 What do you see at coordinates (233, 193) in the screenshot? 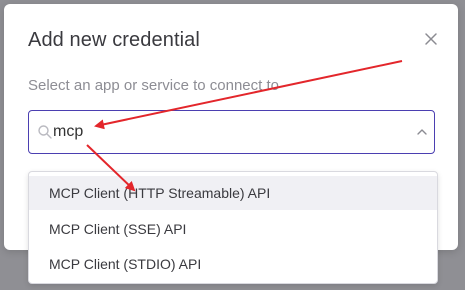
I see `option-mcp-client-http-streamable: MCP Client (HTTP Streamable) API` at bounding box center [233, 193].